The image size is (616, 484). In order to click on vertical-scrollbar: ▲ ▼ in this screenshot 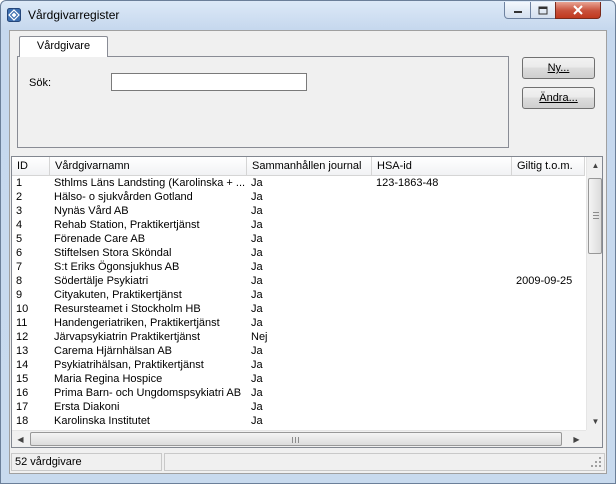, I will do `click(594, 293)`.